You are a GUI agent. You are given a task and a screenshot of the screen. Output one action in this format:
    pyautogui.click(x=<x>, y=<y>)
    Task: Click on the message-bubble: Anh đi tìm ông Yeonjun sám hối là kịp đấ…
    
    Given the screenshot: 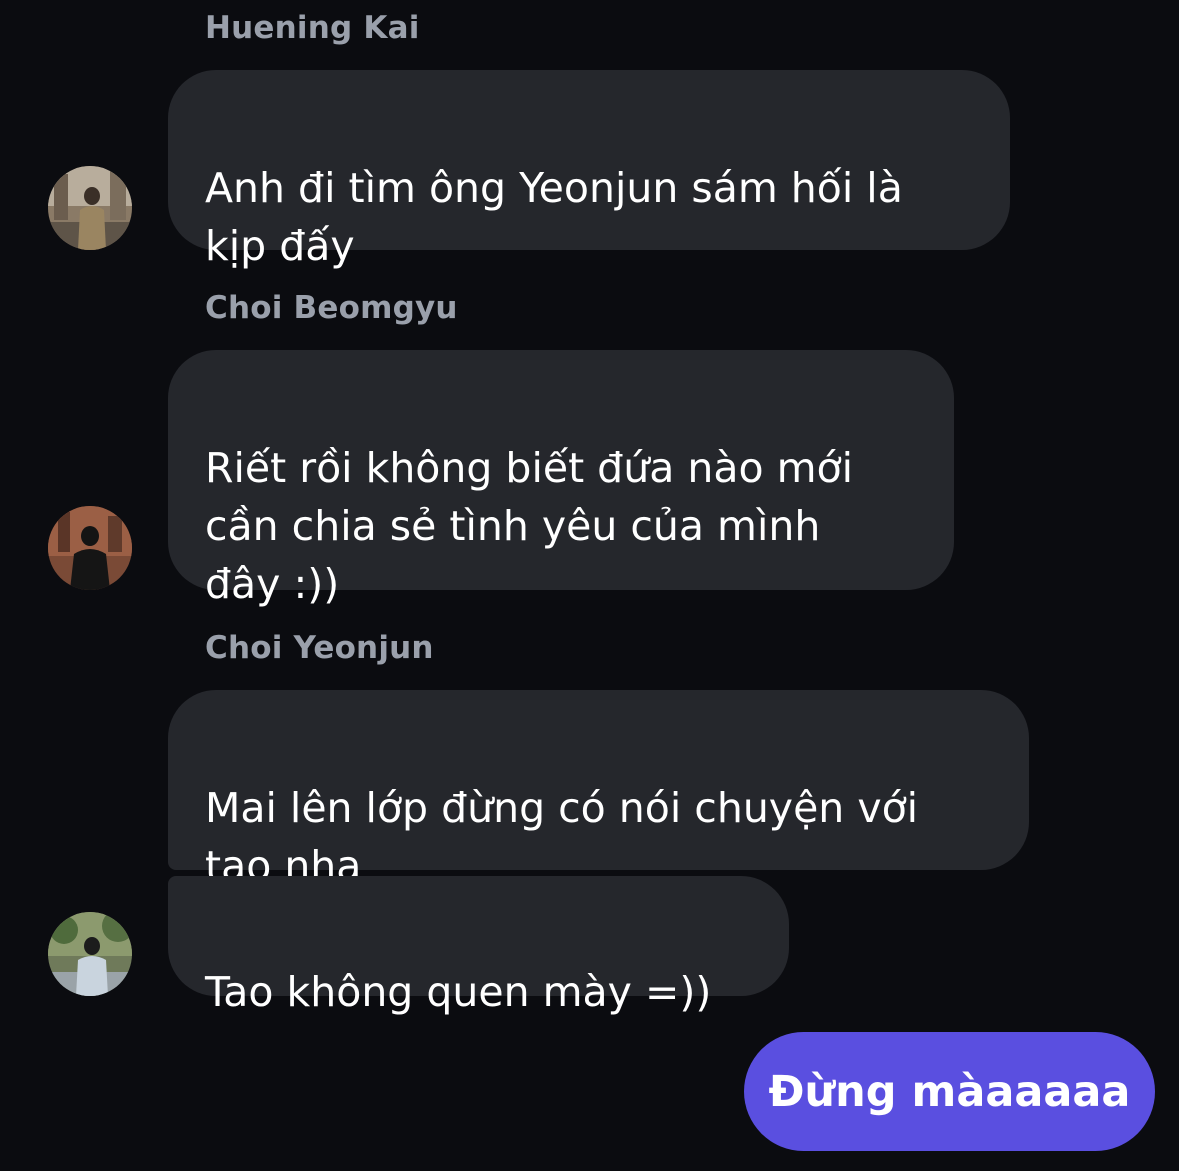 What is the action you would take?
    pyautogui.click(x=589, y=170)
    